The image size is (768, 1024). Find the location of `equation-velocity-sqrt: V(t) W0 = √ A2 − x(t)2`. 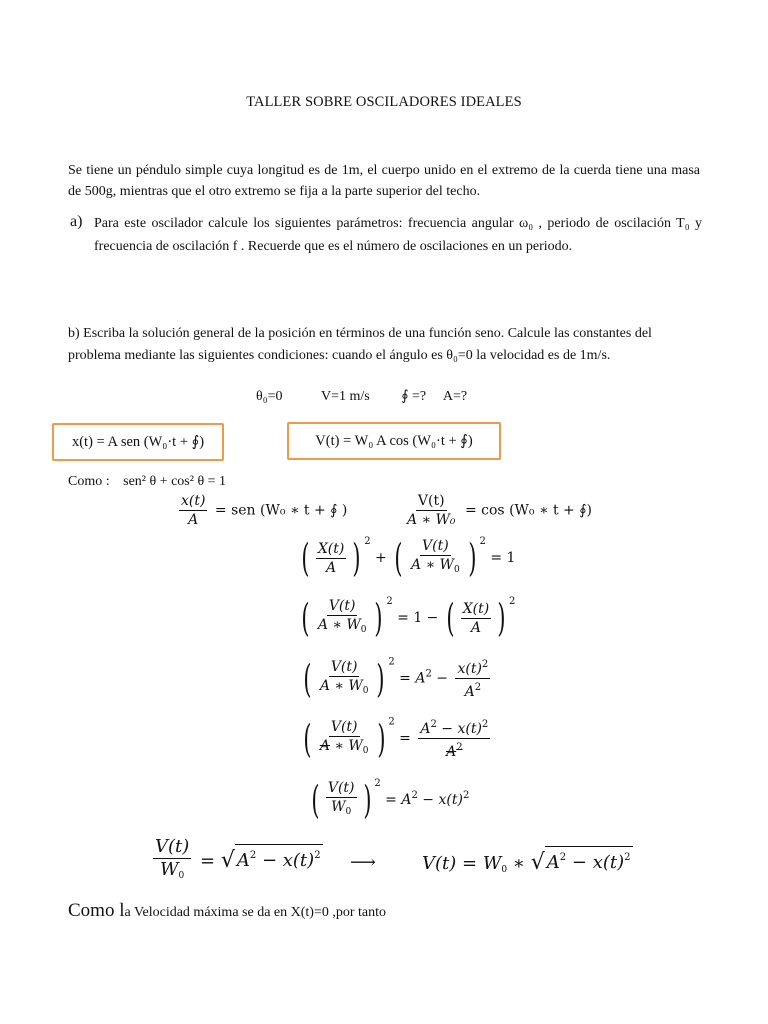

equation-velocity-sqrt: V(t) W0 = √ A2 − x(t)2 is located at coordinates (238, 858).